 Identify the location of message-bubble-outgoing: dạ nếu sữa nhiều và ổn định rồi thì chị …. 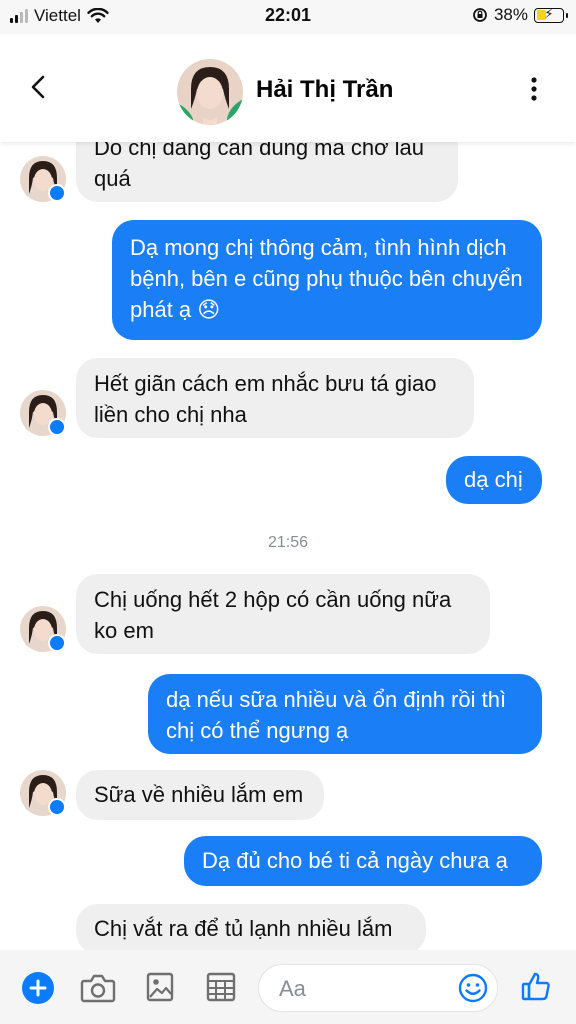
(345, 714).